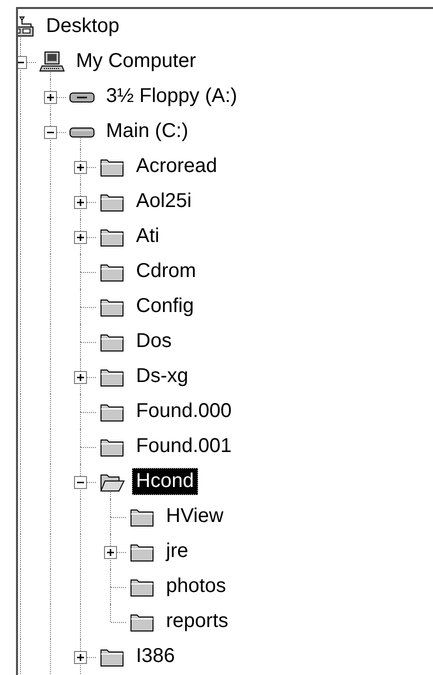 The width and height of the screenshot is (433, 675). Describe the element at coordinates (154, 341) in the screenshot. I see `tree-item: Dos` at that location.